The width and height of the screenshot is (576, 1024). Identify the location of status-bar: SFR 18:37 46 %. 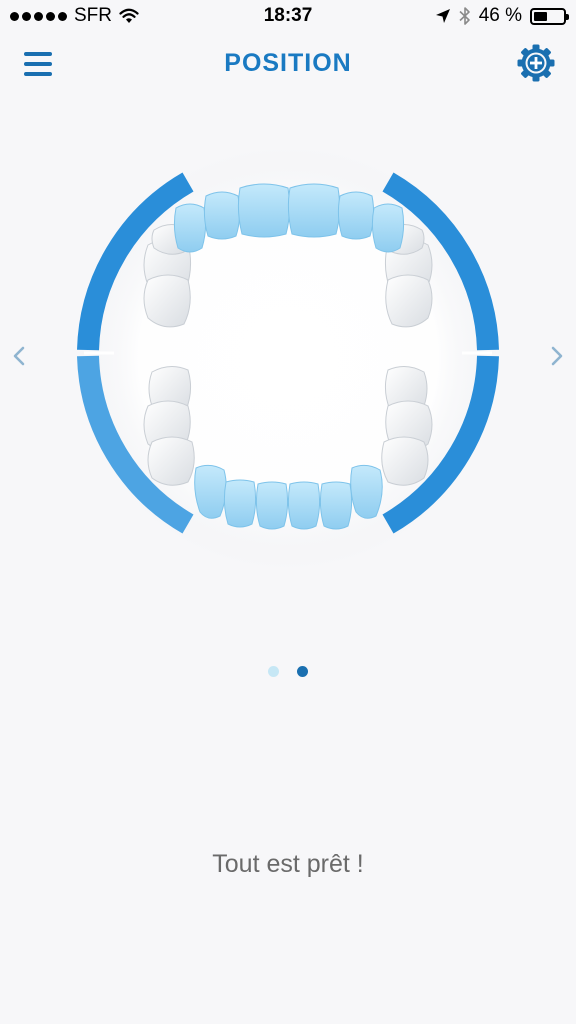
(288, 16).